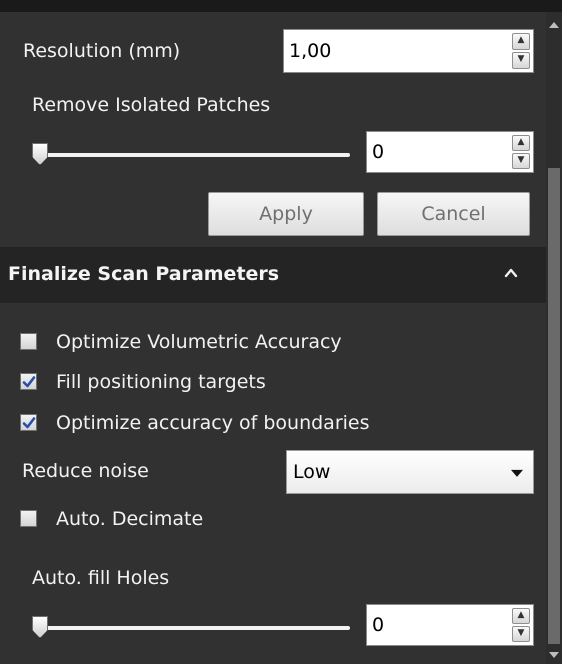 The width and height of the screenshot is (562, 664). Describe the element at coordinates (378, 152) in the screenshot. I see `remove-isolated-patches-value: 0` at that location.